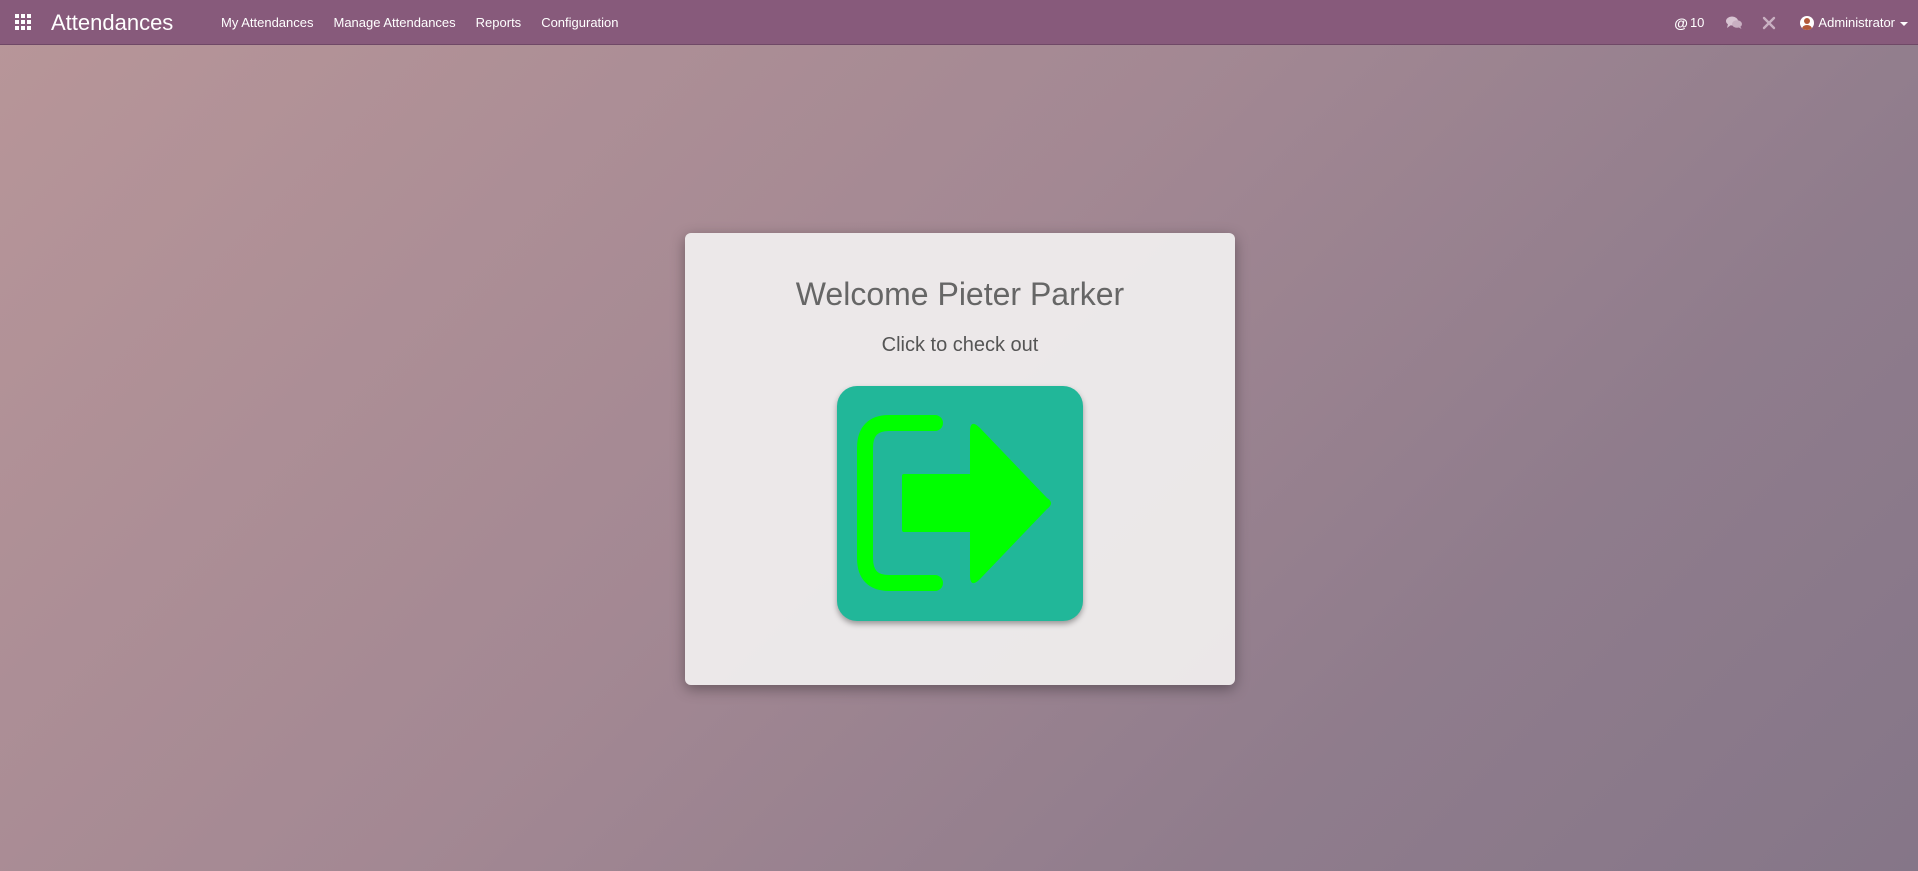 This screenshot has height=871, width=1918. I want to click on check-out-instruction: Click to check out, so click(960, 345).